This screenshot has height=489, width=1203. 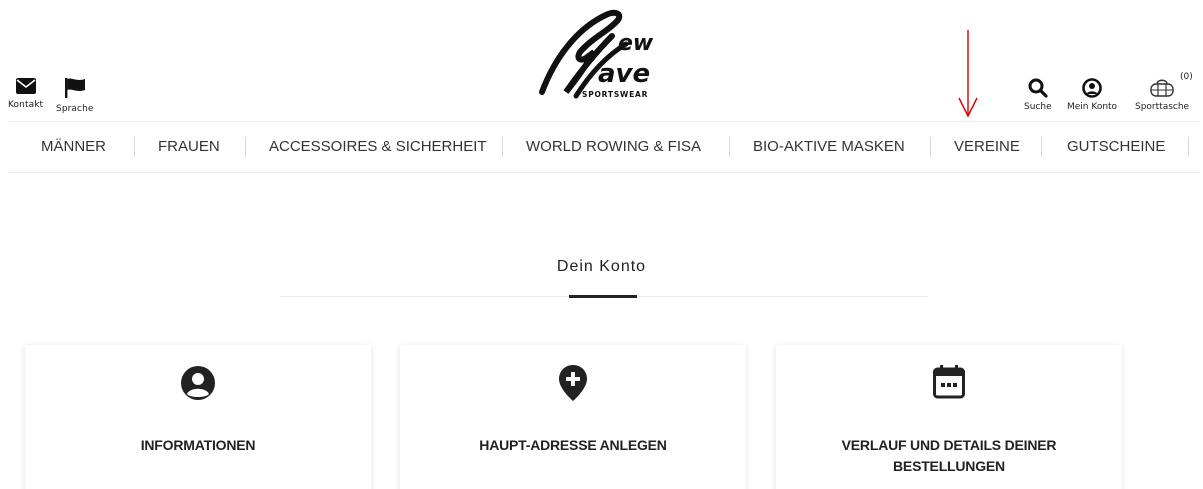 What do you see at coordinates (1092, 107) in the screenshot?
I see `konto-label: Mein Konto` at bounding box center [1092, 107].